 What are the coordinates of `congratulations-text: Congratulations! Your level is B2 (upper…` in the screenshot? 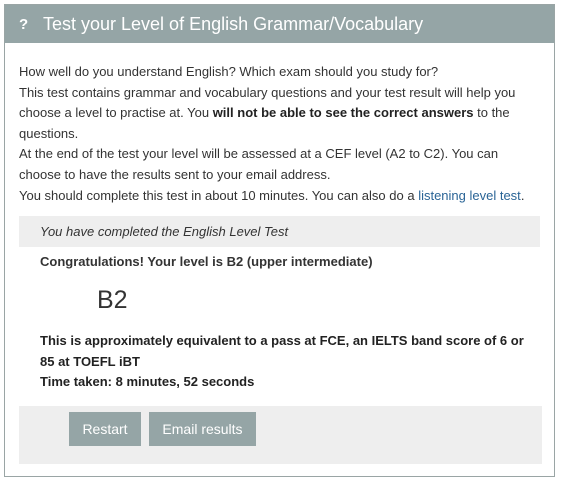 It's located at (206, 262).